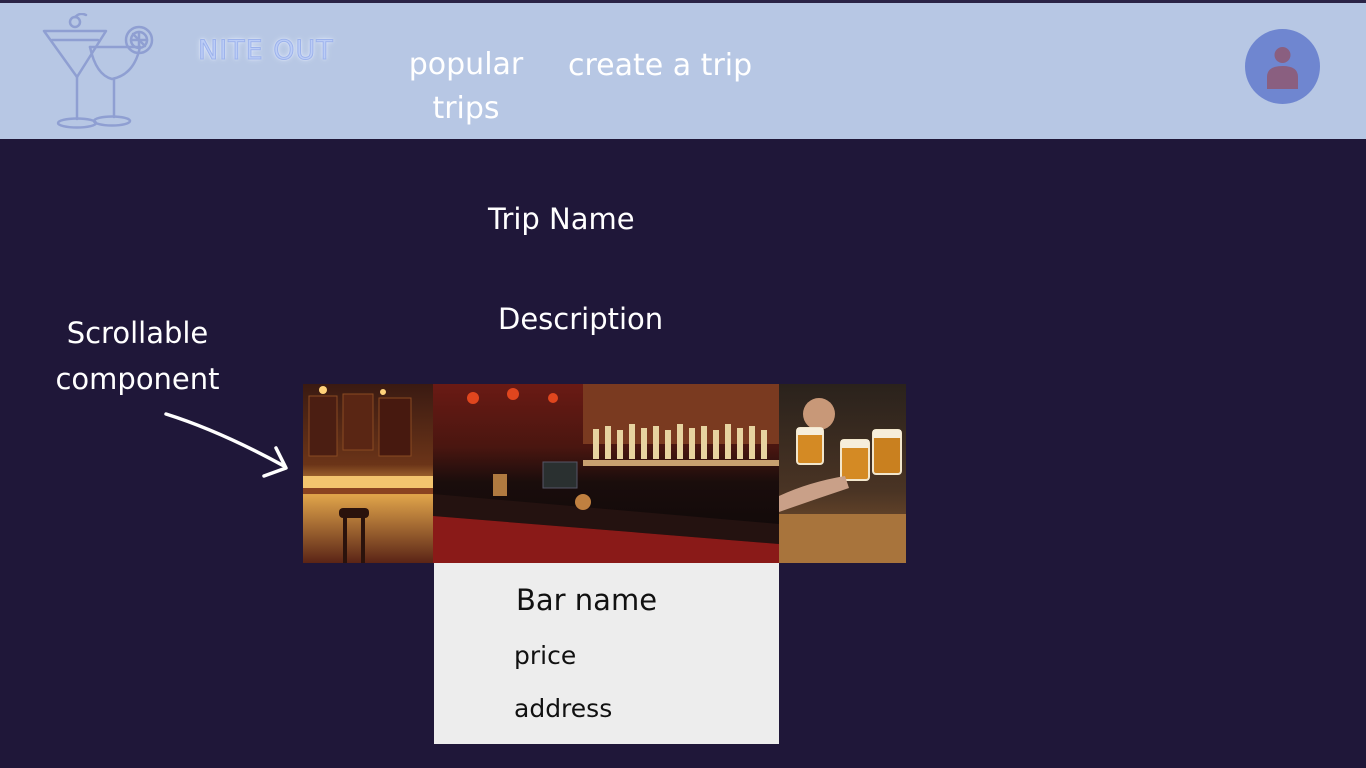 Image resolution: width=1366 pixels, height=768 pixels. What do you see at coordinates (368, 473) in the screenshot?
I see `bar-interior-photo` at bounding box center [368, 473].